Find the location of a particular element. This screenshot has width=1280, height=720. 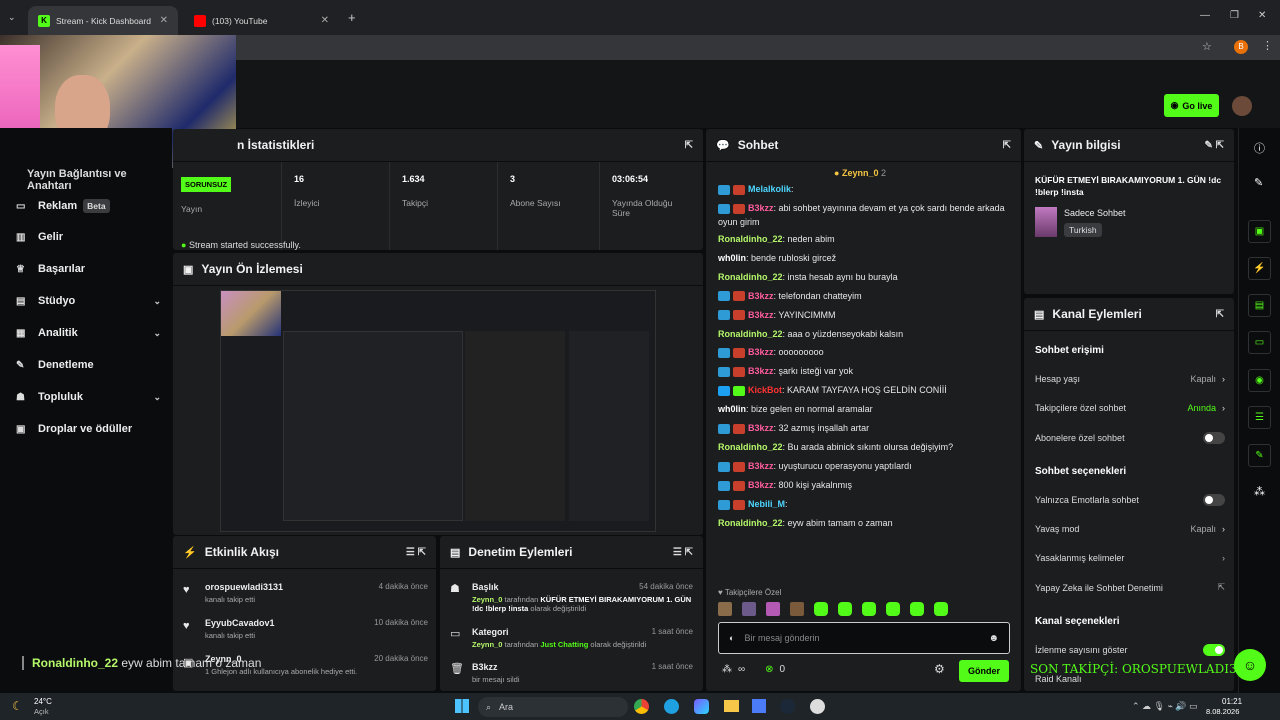

rail-button-camera: ▣ is located at coordinates (1259, 231).